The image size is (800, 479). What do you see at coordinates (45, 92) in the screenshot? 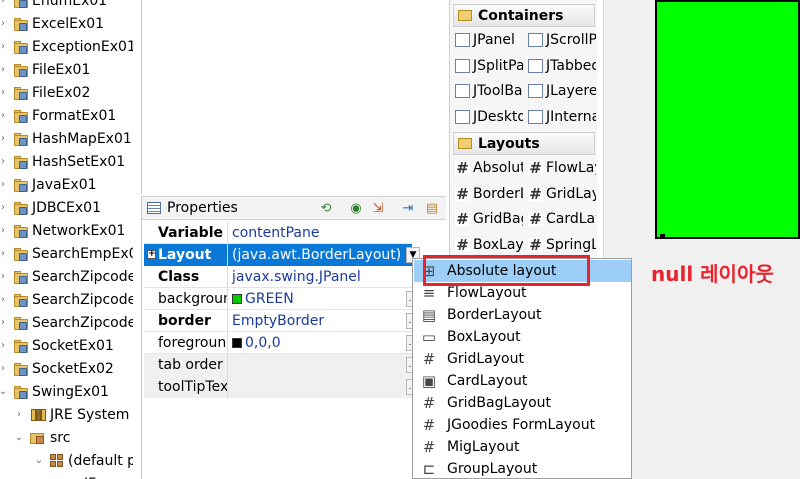
I see `tree-project-item: › FileEx02` at bounding box center [45, 92].